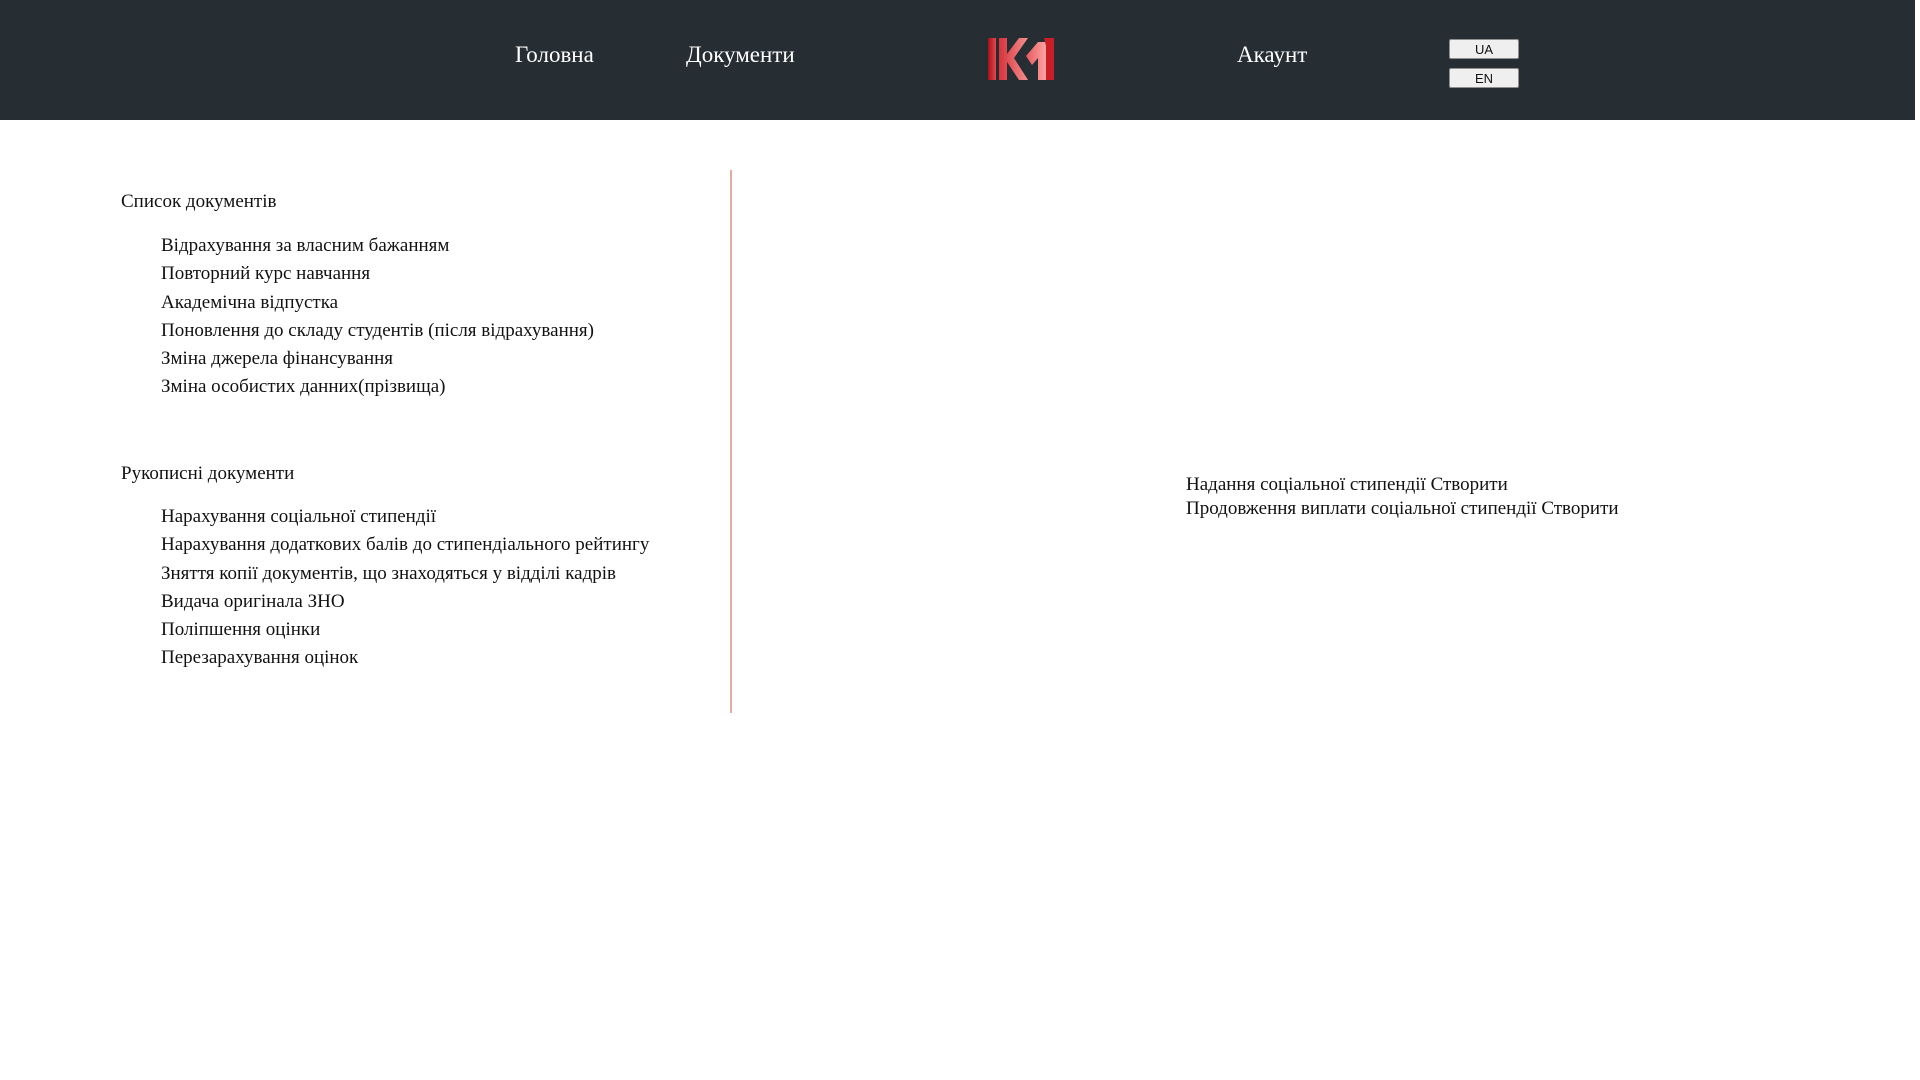  What do you see at coordinates (405, 602) in the screenshot?
I see `handwritten-item-zno-original: Видача оригінала ЗНО` at bounding box center [405, 602].